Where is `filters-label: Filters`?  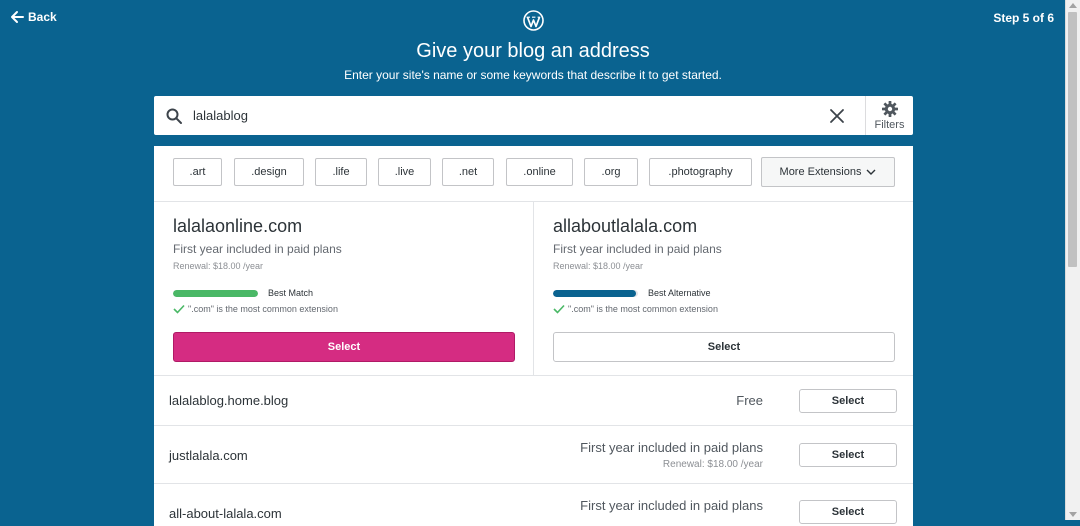
filters-label: Filters is located at coordinates (889, 125).